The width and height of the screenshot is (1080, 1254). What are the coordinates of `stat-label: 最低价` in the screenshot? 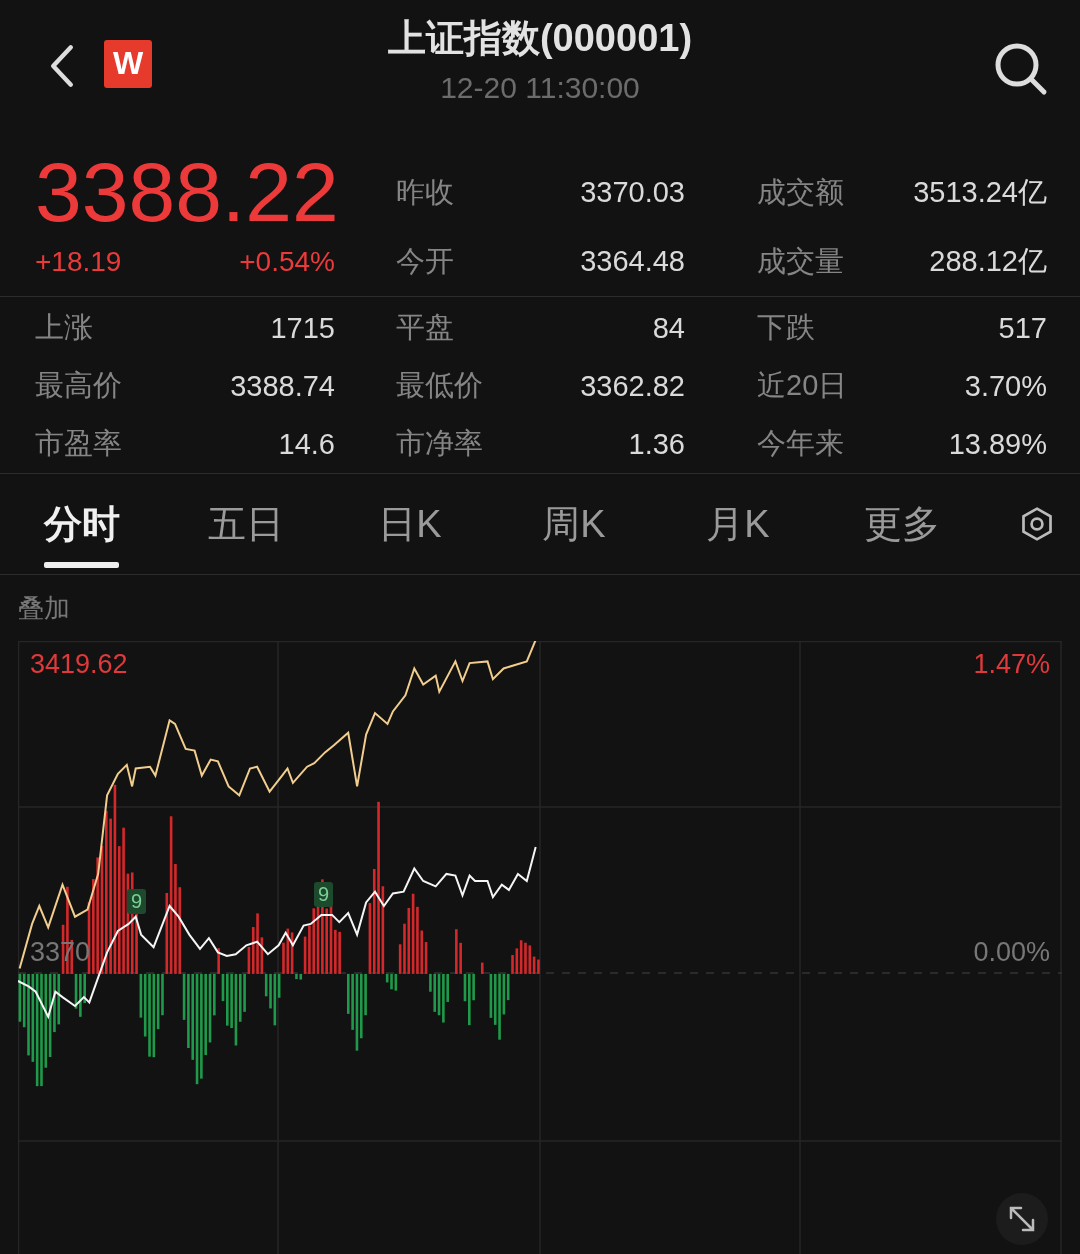 It's located at (439, 385).